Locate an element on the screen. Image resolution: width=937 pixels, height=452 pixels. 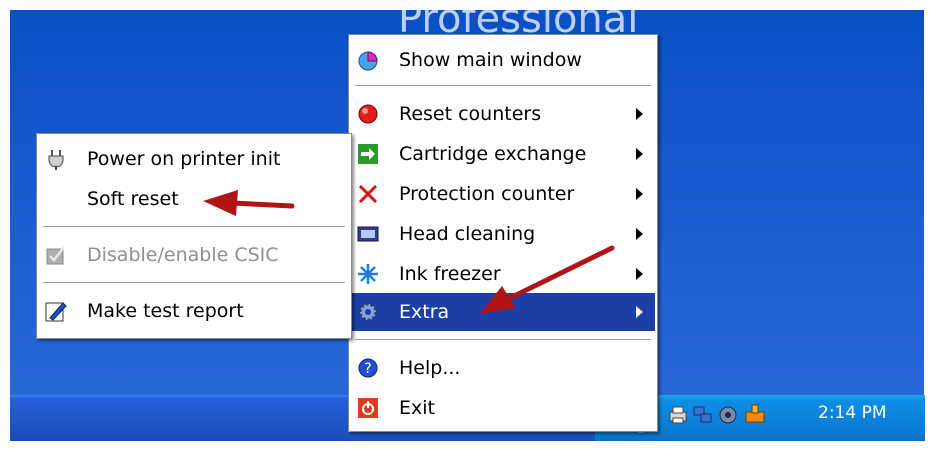
menu-item-label: Extra is located at coordinates (424, 312).